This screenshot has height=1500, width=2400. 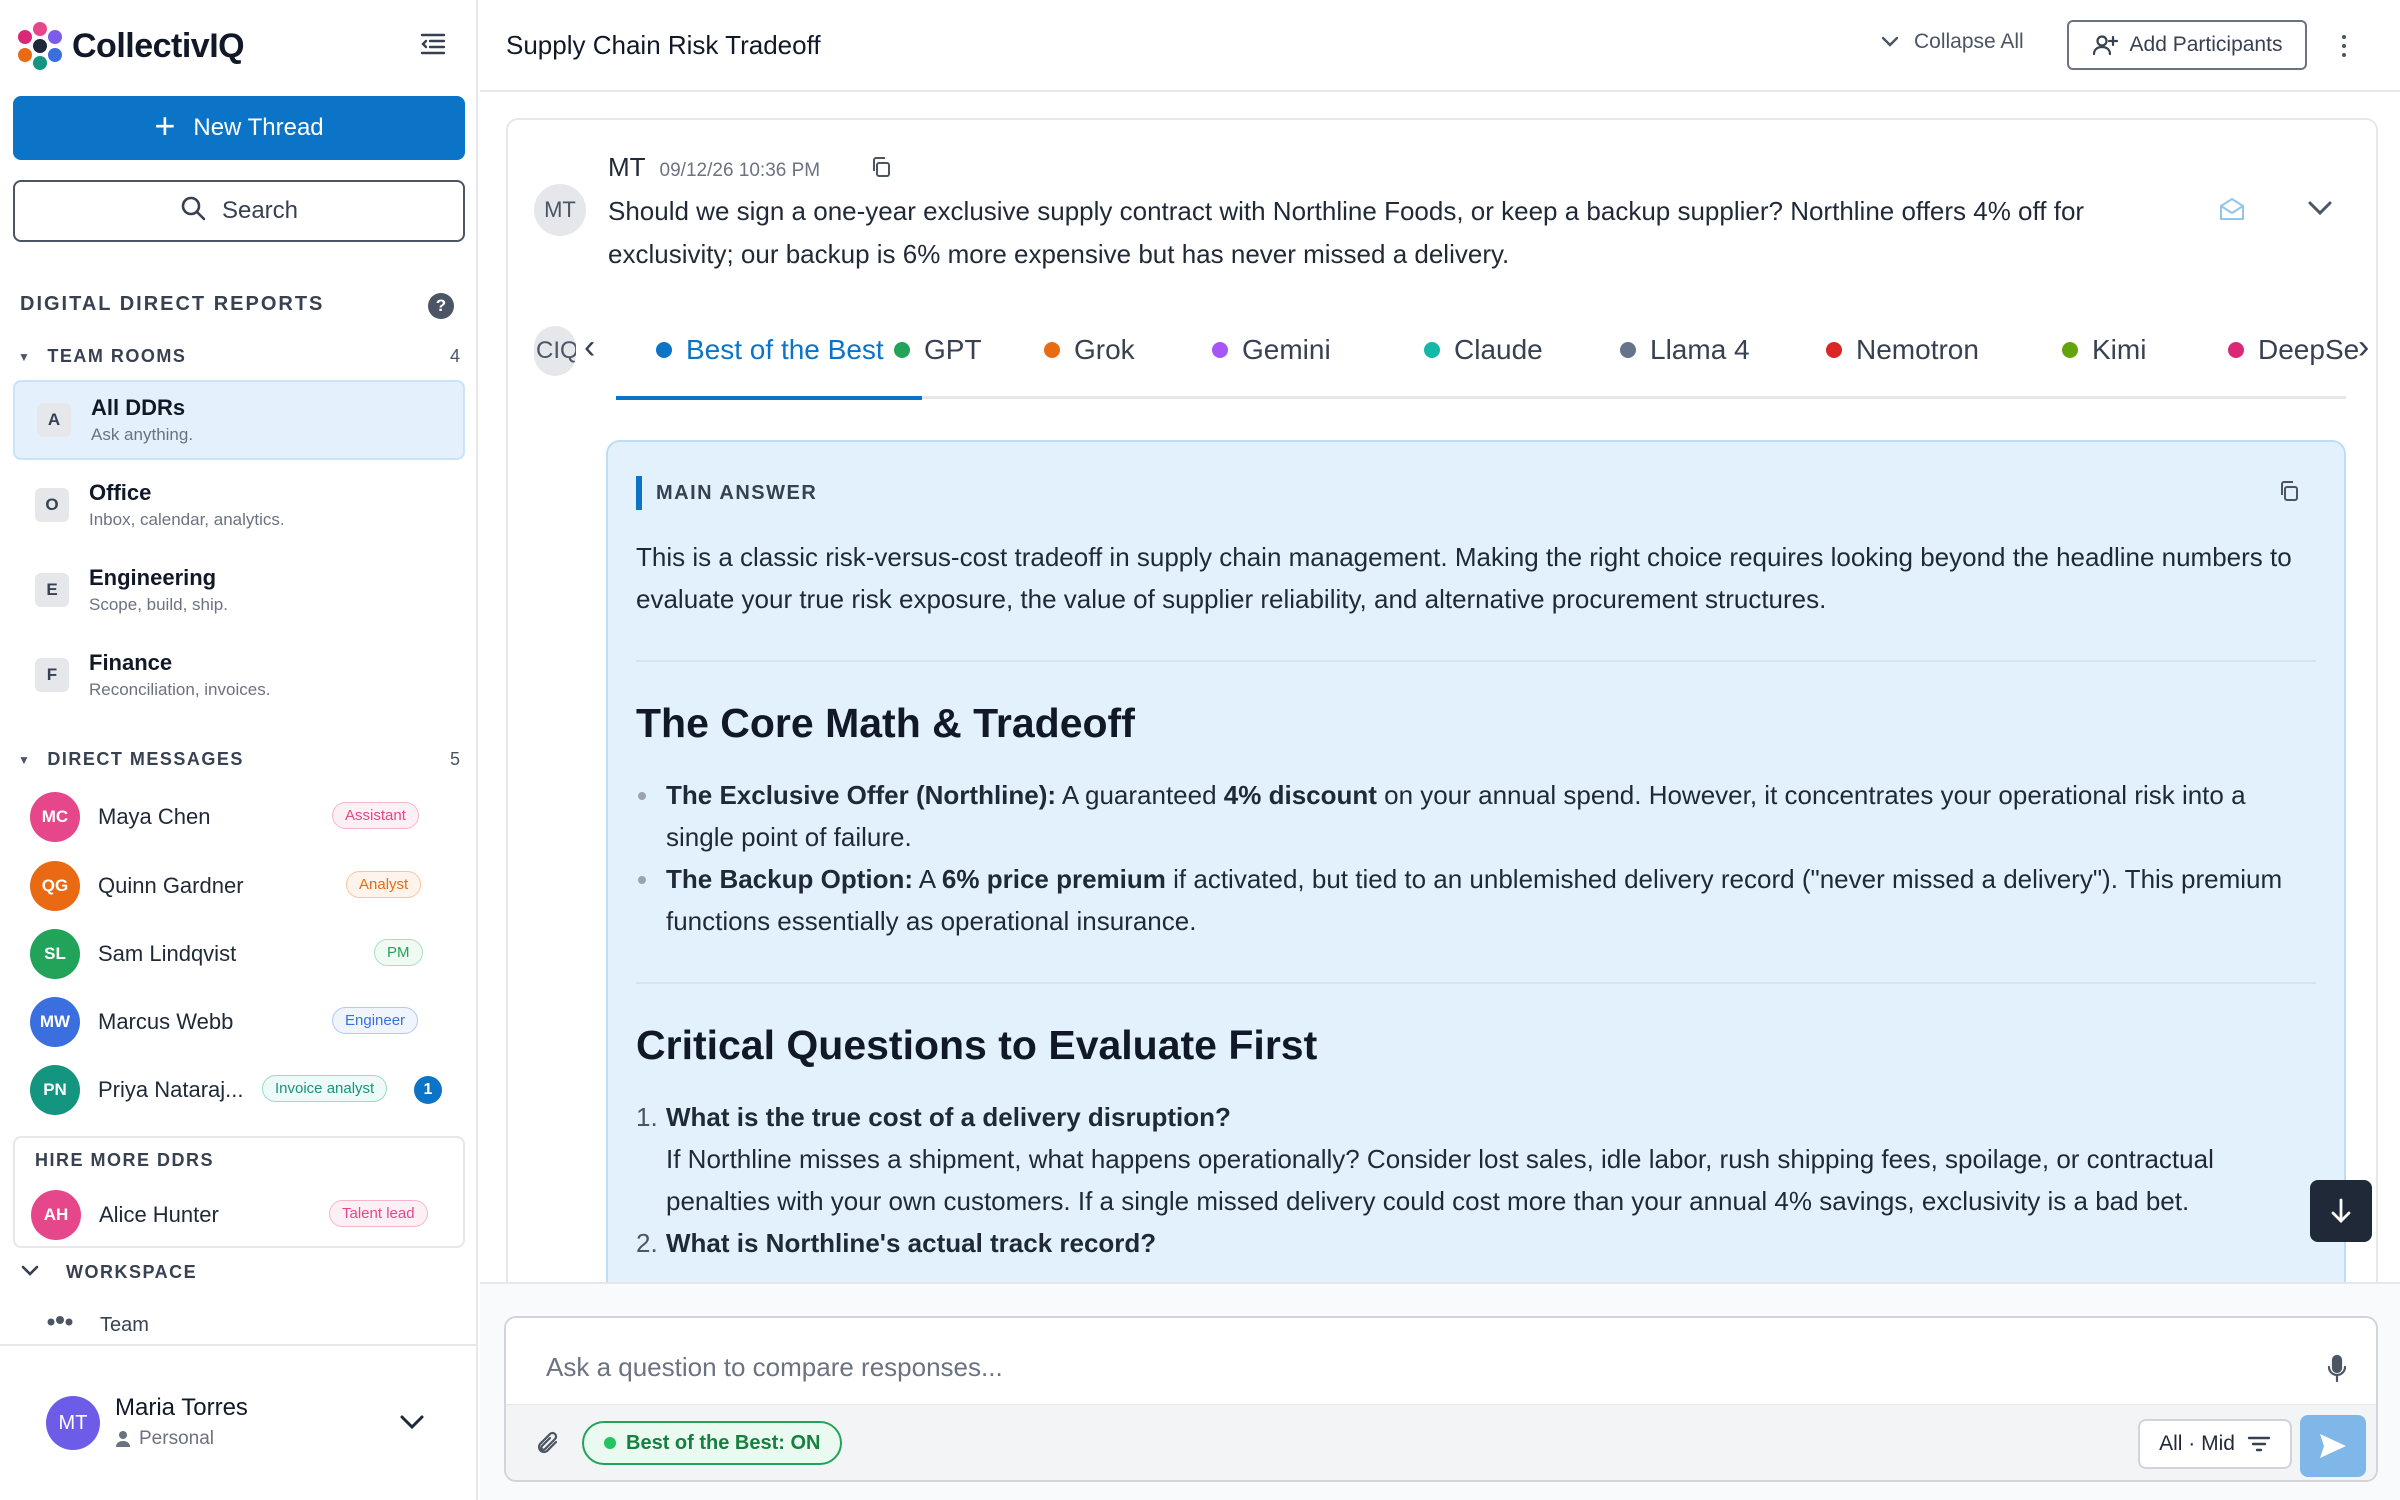 I want to click on tab-grok: Grok, so click(x=1089, y=350).